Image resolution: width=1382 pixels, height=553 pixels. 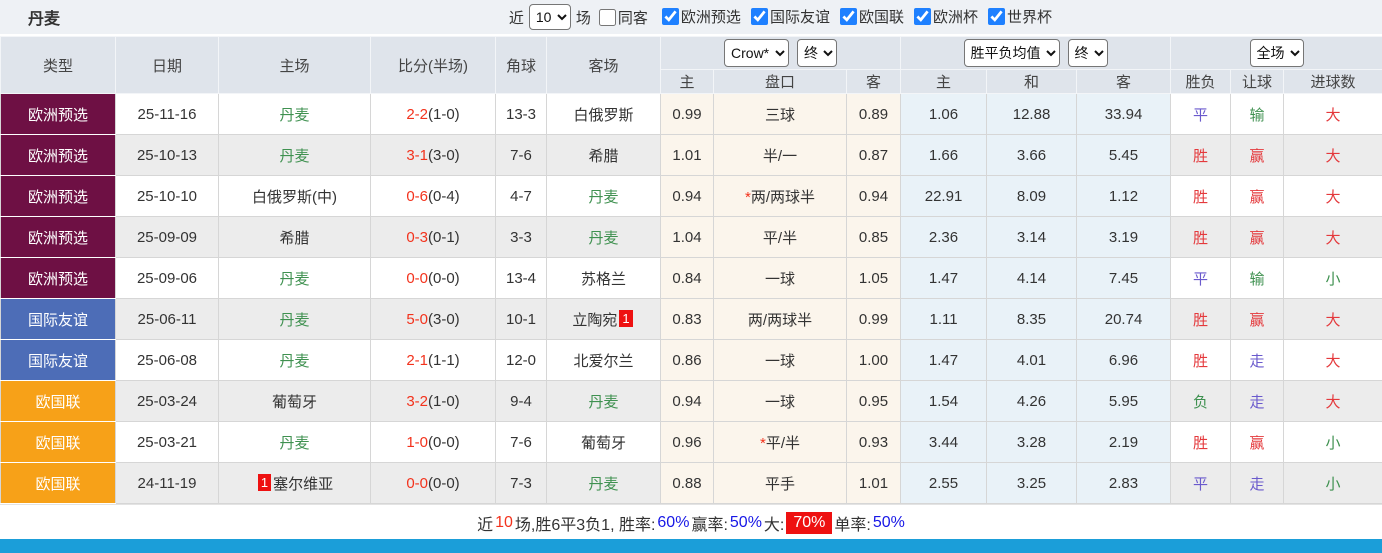 What do you see at coordinates (585, 525) in the screenshot?
I see `summary-segment: 场,胜6平3负1, 胜率:` at bounding box center [585, 525].